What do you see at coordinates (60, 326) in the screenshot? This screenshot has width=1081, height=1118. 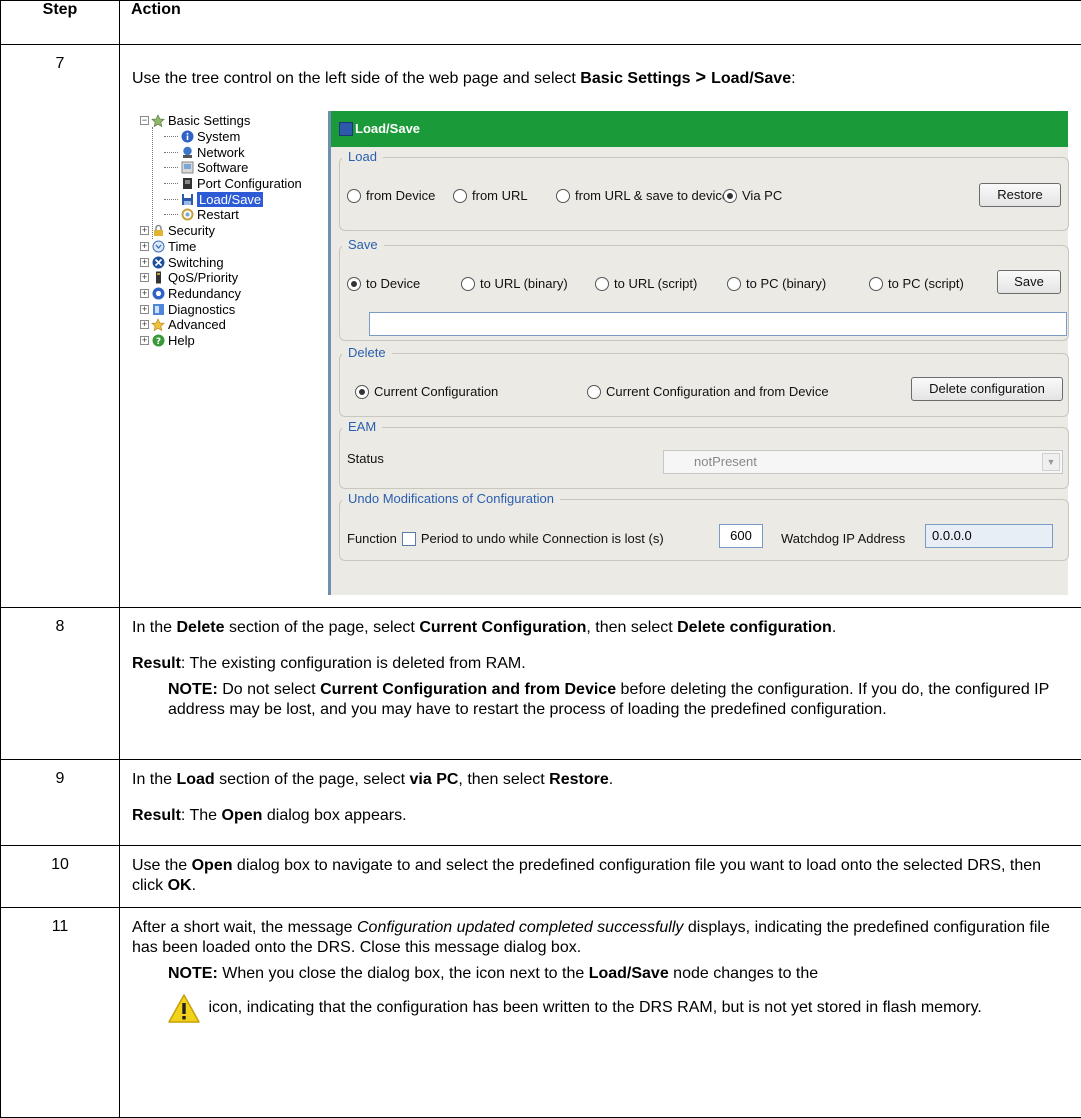 I see `step-number: 7` at bounding box center [60, 326].